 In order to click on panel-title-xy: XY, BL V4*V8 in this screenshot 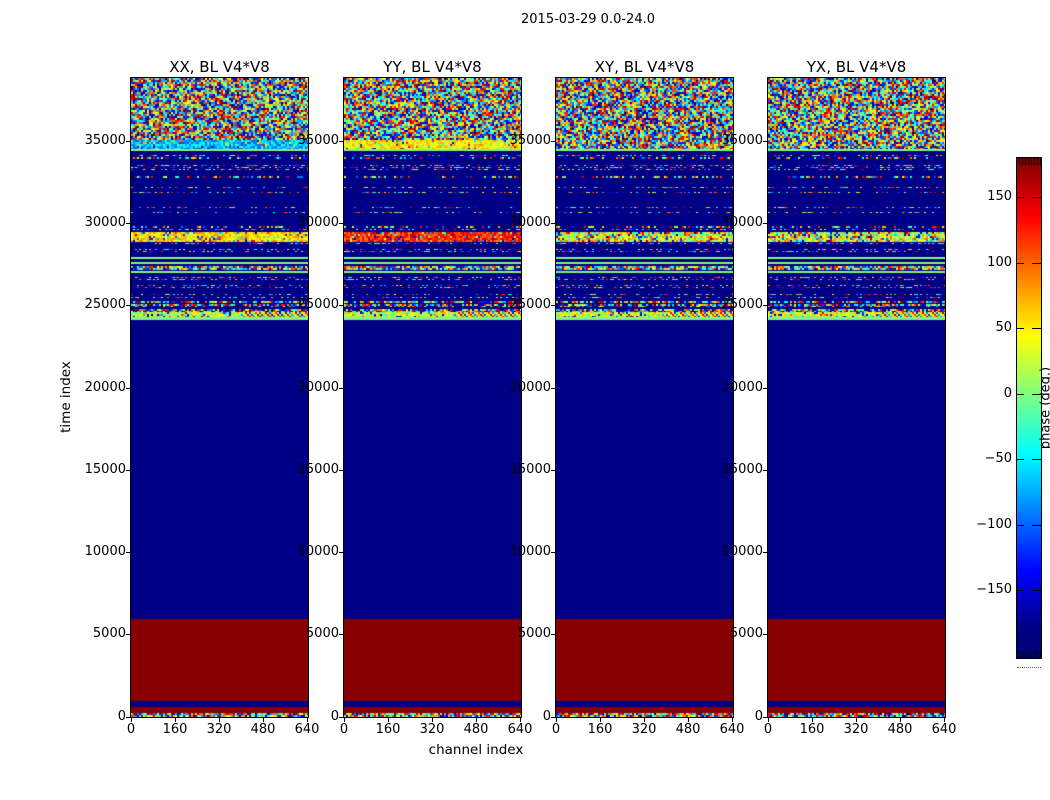, I will do `click(644, 67)`.